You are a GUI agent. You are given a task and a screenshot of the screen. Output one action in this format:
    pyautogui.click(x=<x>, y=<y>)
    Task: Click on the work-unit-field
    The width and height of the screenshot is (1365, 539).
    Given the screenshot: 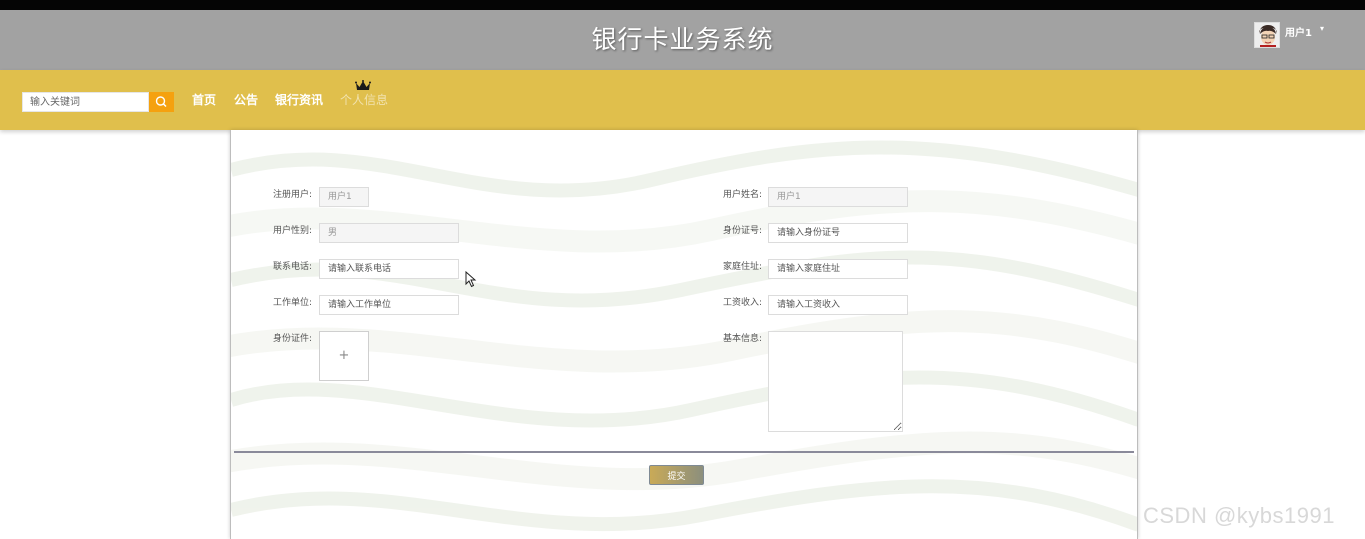 What is the action you would take?
    pyautogui.click(x=389, y=305)
    